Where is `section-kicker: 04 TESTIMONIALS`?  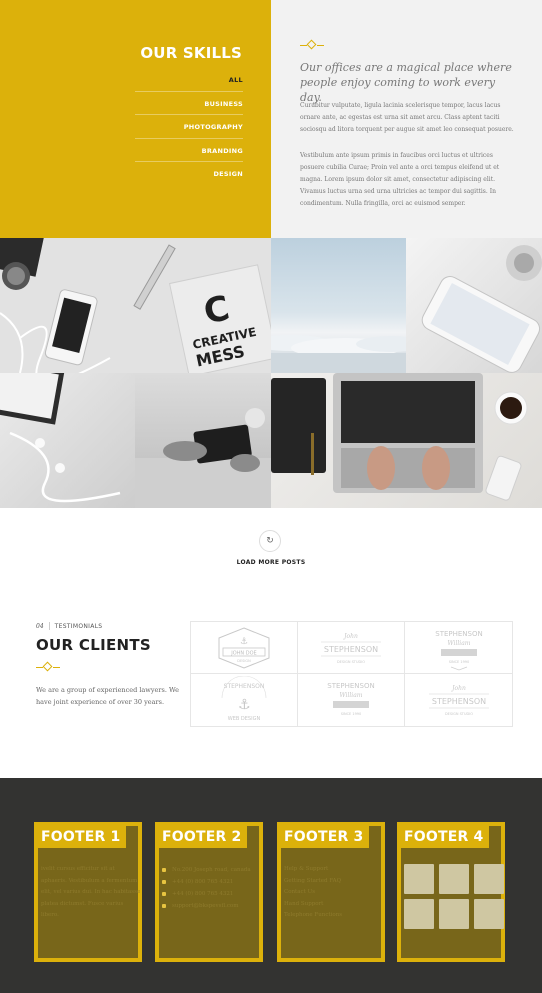
section-kicker: 04 TESTIMONIALS is located at coordinates (69, 626).